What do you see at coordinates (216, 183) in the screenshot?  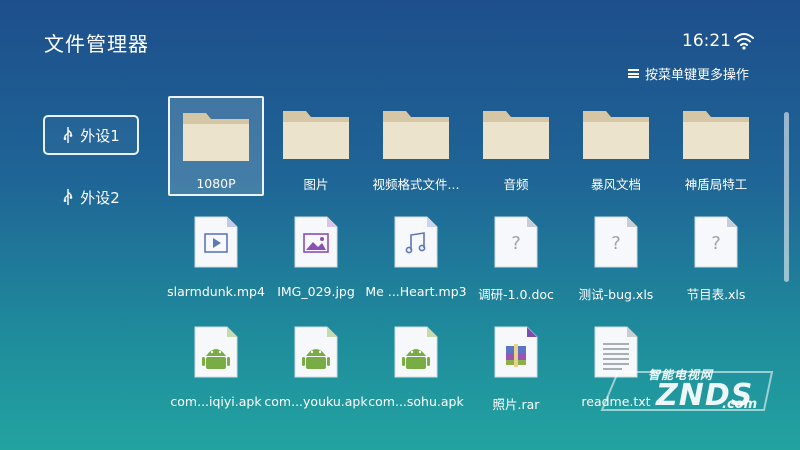 I see `file-name: 1080P` at bounding box center [216, 183].